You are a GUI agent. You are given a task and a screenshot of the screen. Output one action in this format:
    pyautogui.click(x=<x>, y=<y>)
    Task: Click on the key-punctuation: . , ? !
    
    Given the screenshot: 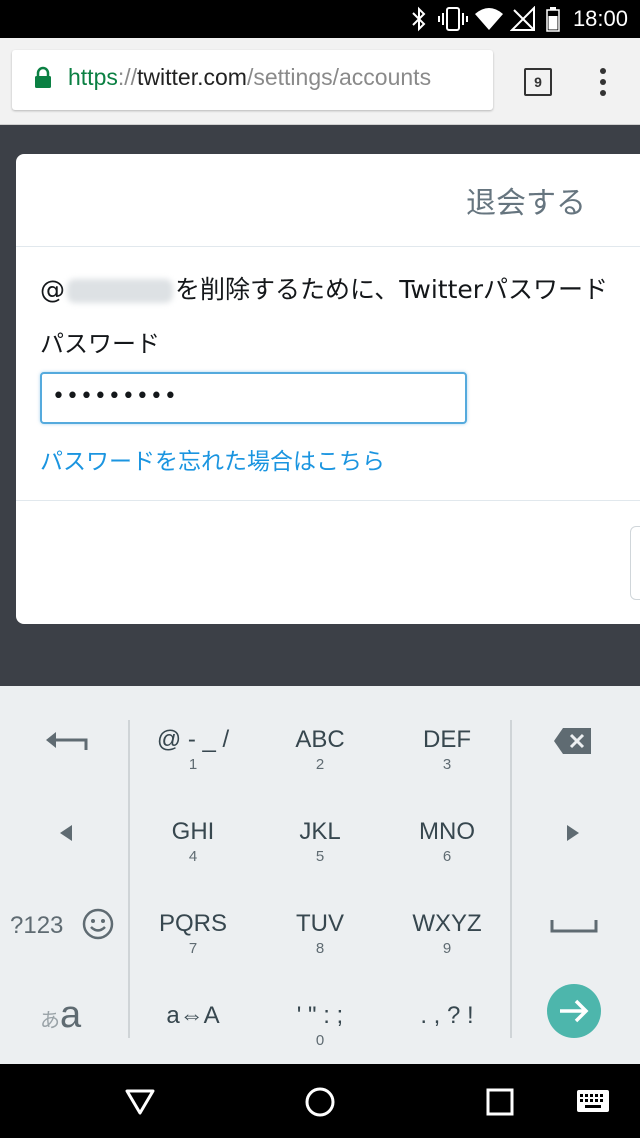 What is the action you would take?
    pyautogui.click(x=447, y=1008)
    